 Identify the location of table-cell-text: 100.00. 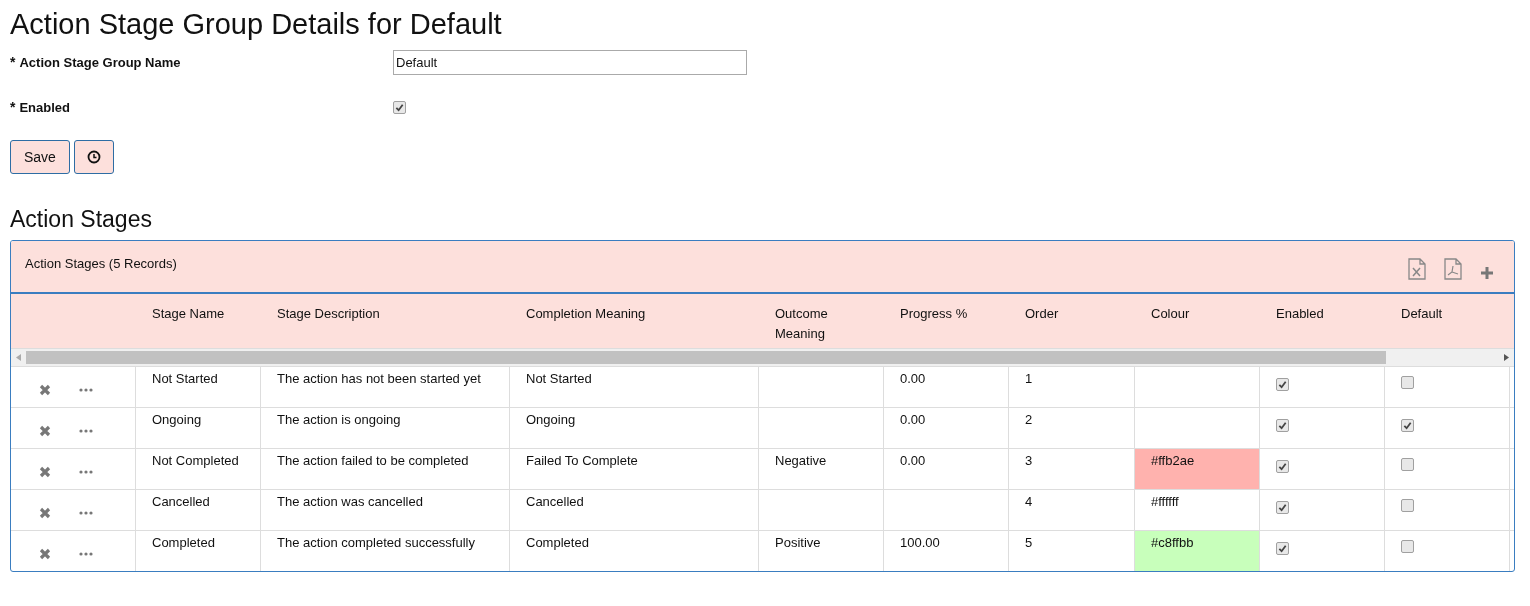
(920, 543).